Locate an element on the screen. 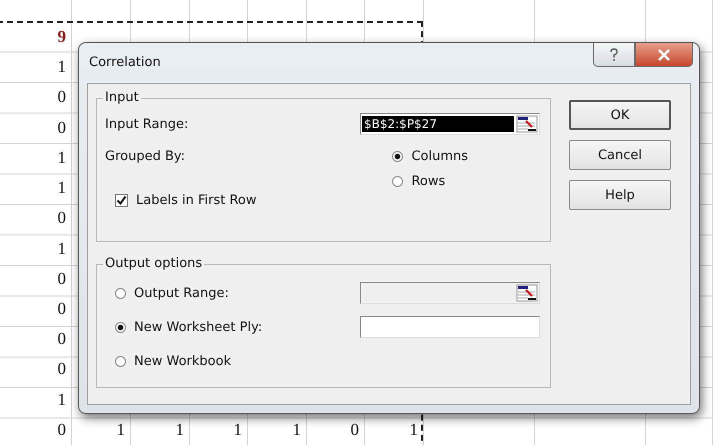  radio-label: Output Range: is located at coordinates (181, 293).